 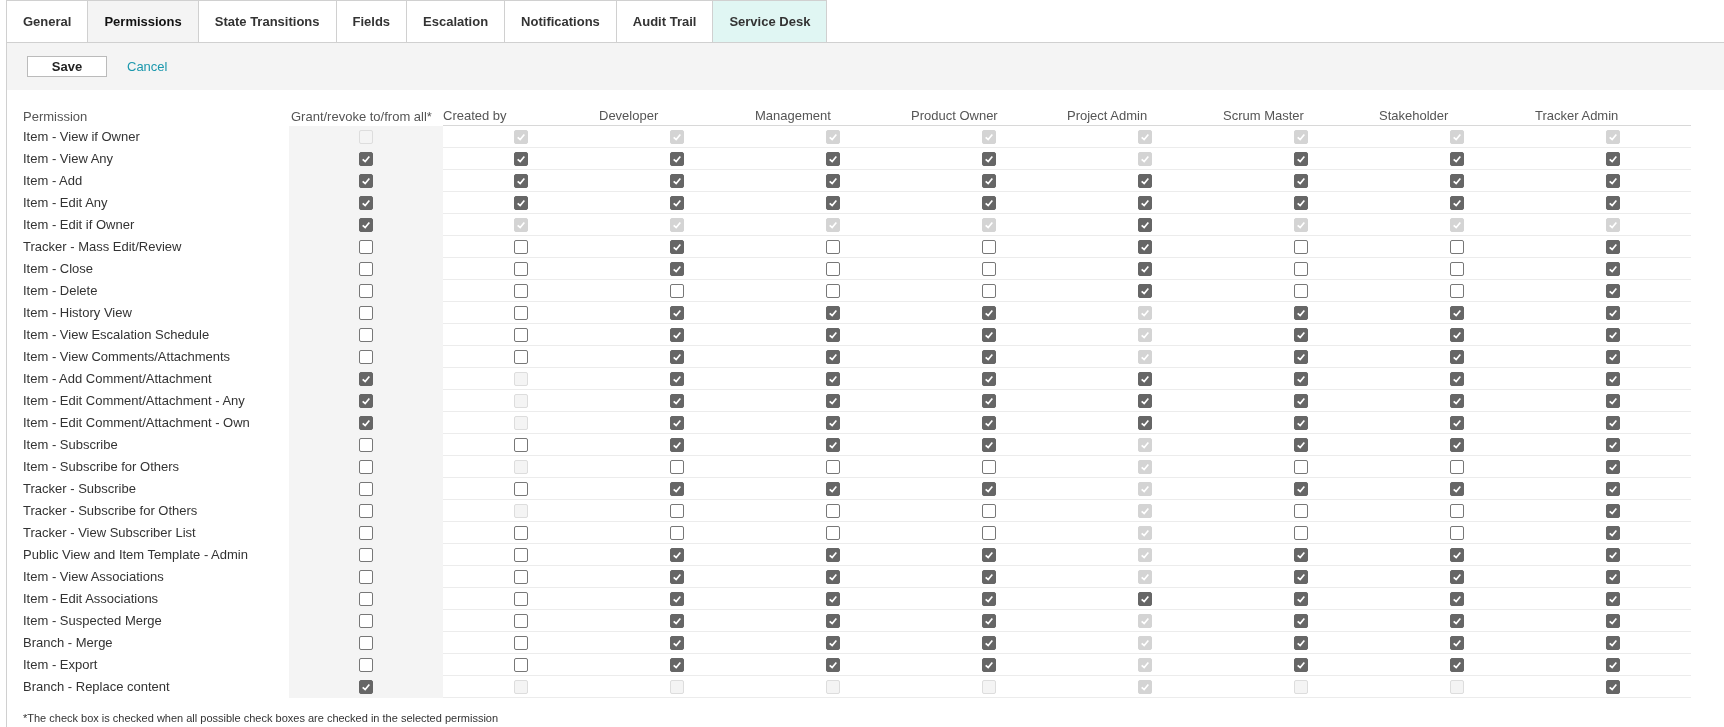 I want to click on tab: Service Desk, so click(x=770, y=21).